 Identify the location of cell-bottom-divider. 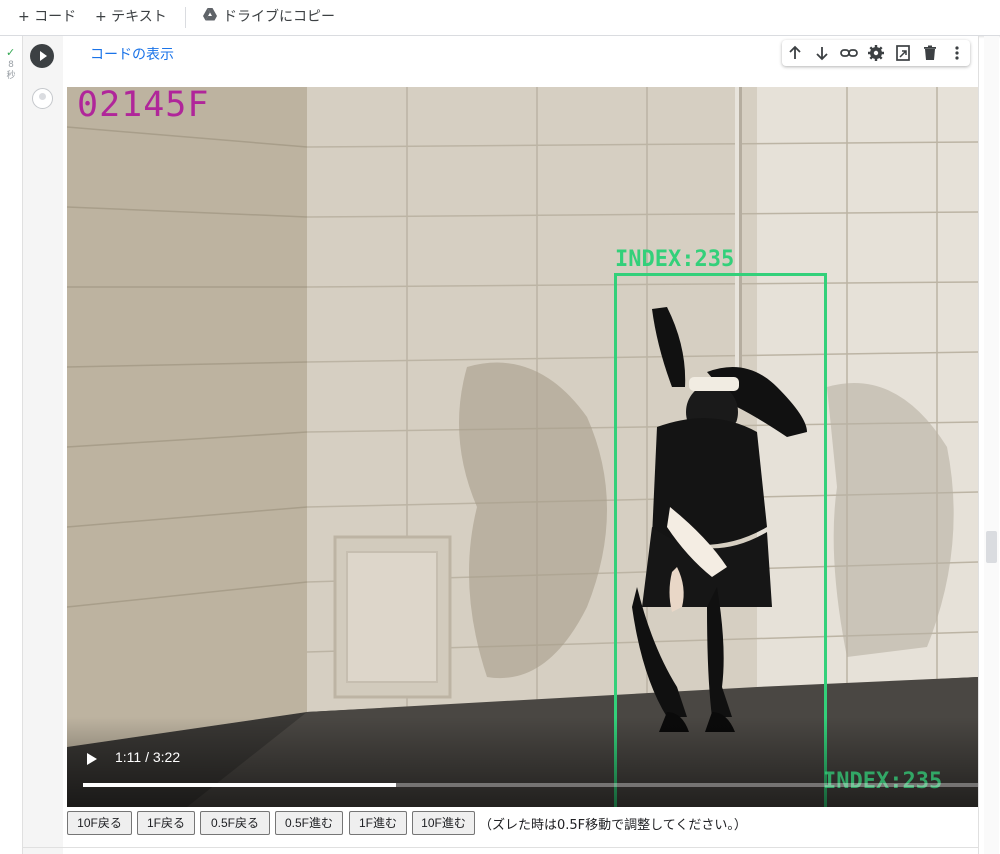
(500, 847).